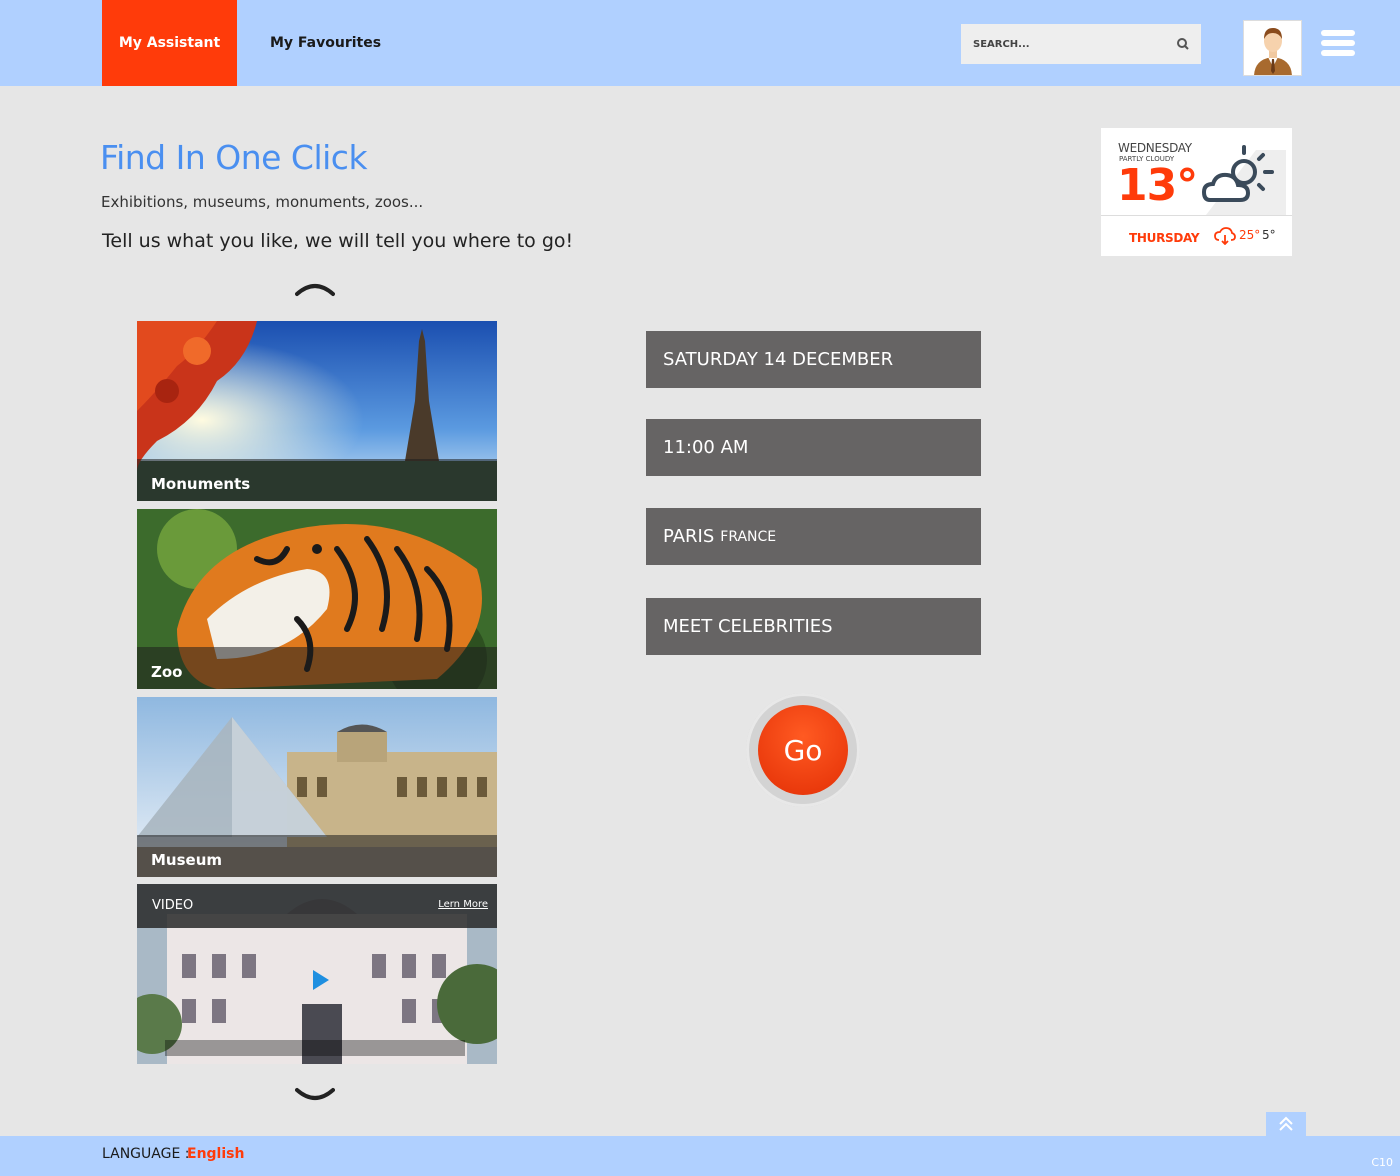  I want to click on language-selector: English, so click(215, 1154).